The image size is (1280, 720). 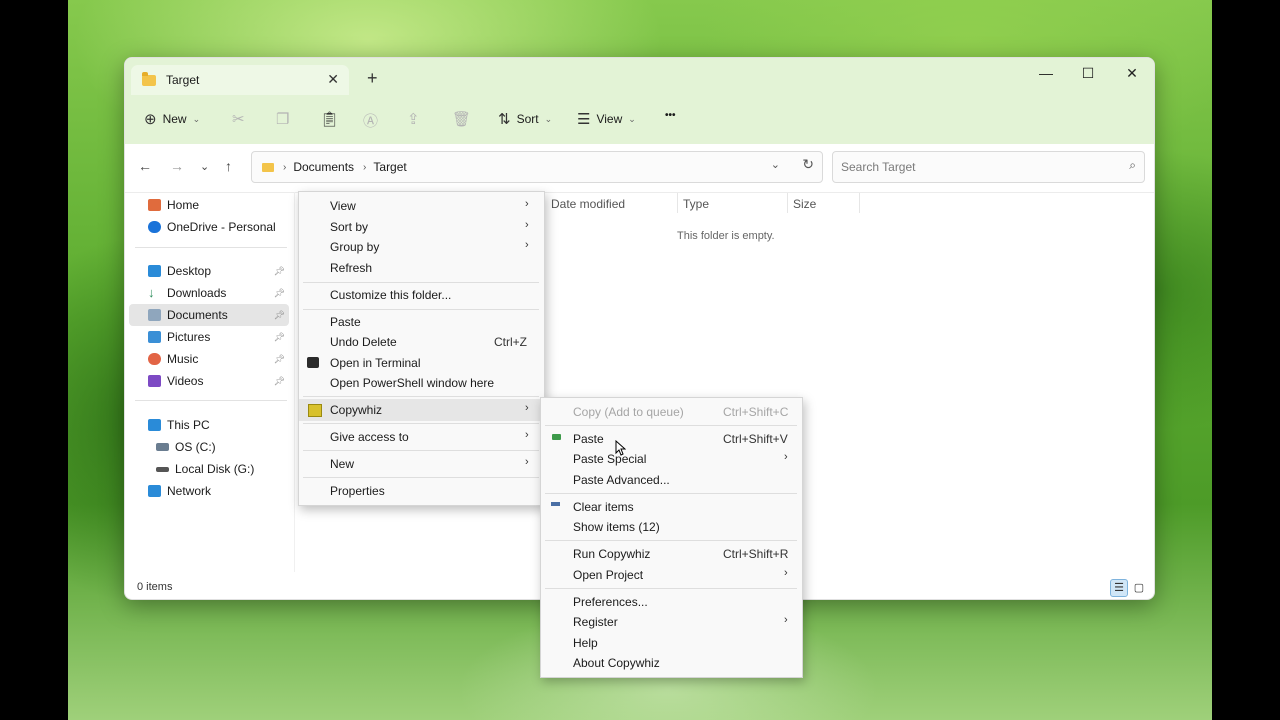 I want to click on minimize-button: —, so click(x=1046, y=74).